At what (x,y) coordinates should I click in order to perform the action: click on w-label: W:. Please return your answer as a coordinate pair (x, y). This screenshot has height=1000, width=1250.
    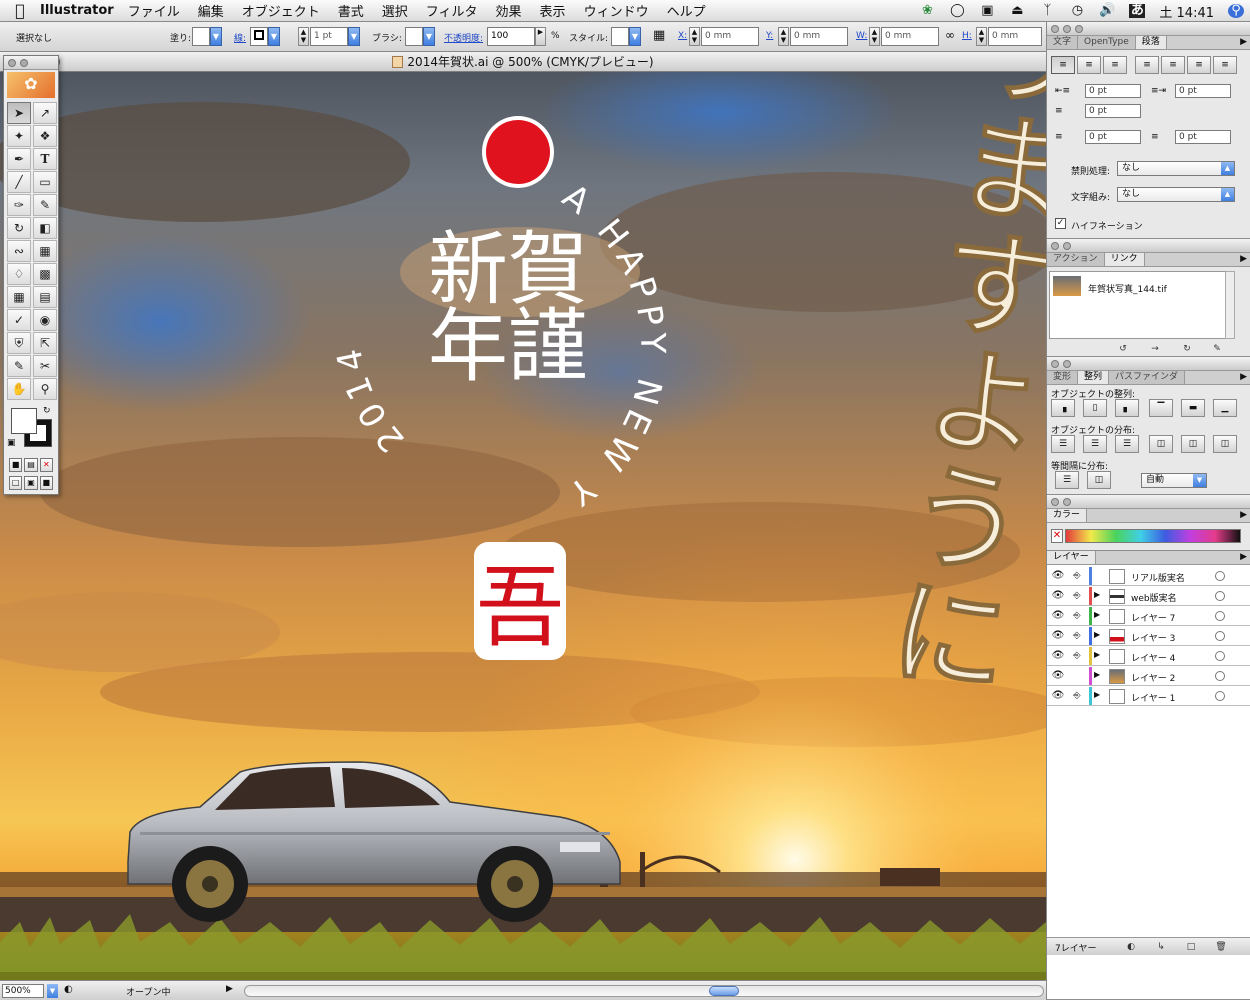
    Looking at the image, I should click on (861, 36).